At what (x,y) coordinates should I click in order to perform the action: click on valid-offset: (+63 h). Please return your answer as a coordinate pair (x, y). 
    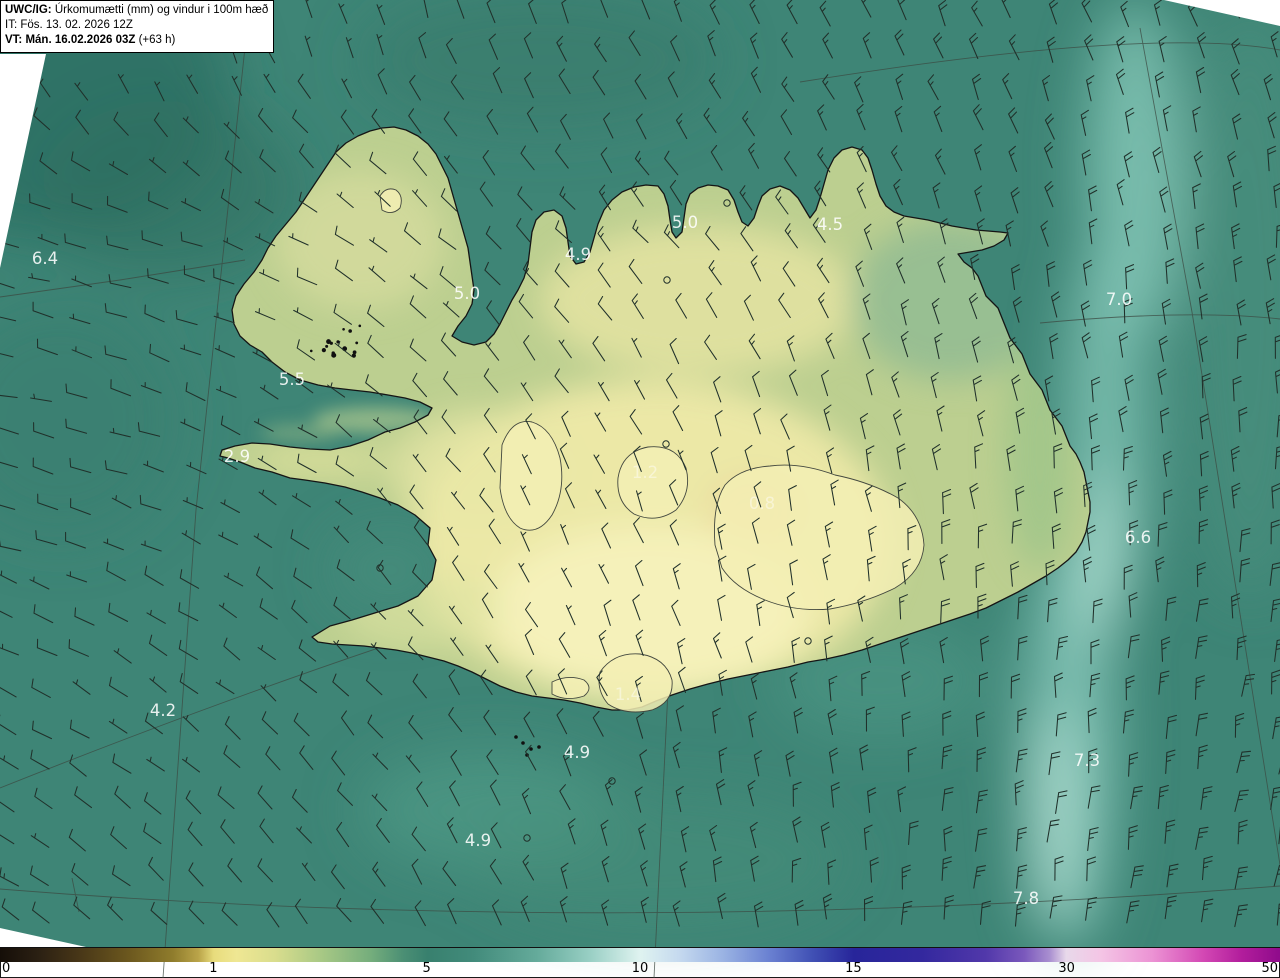
    Looking at the image, I should click on (155, 40).